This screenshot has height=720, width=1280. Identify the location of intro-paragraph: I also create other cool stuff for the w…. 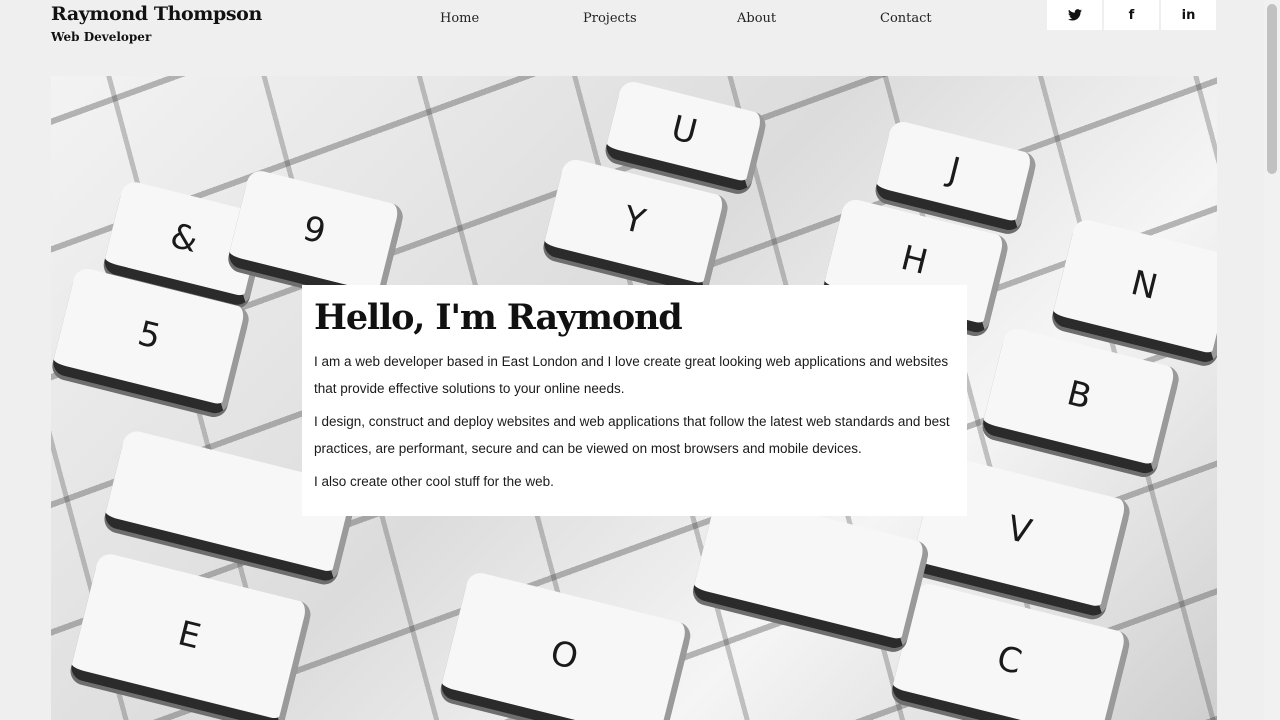
(434, 481).